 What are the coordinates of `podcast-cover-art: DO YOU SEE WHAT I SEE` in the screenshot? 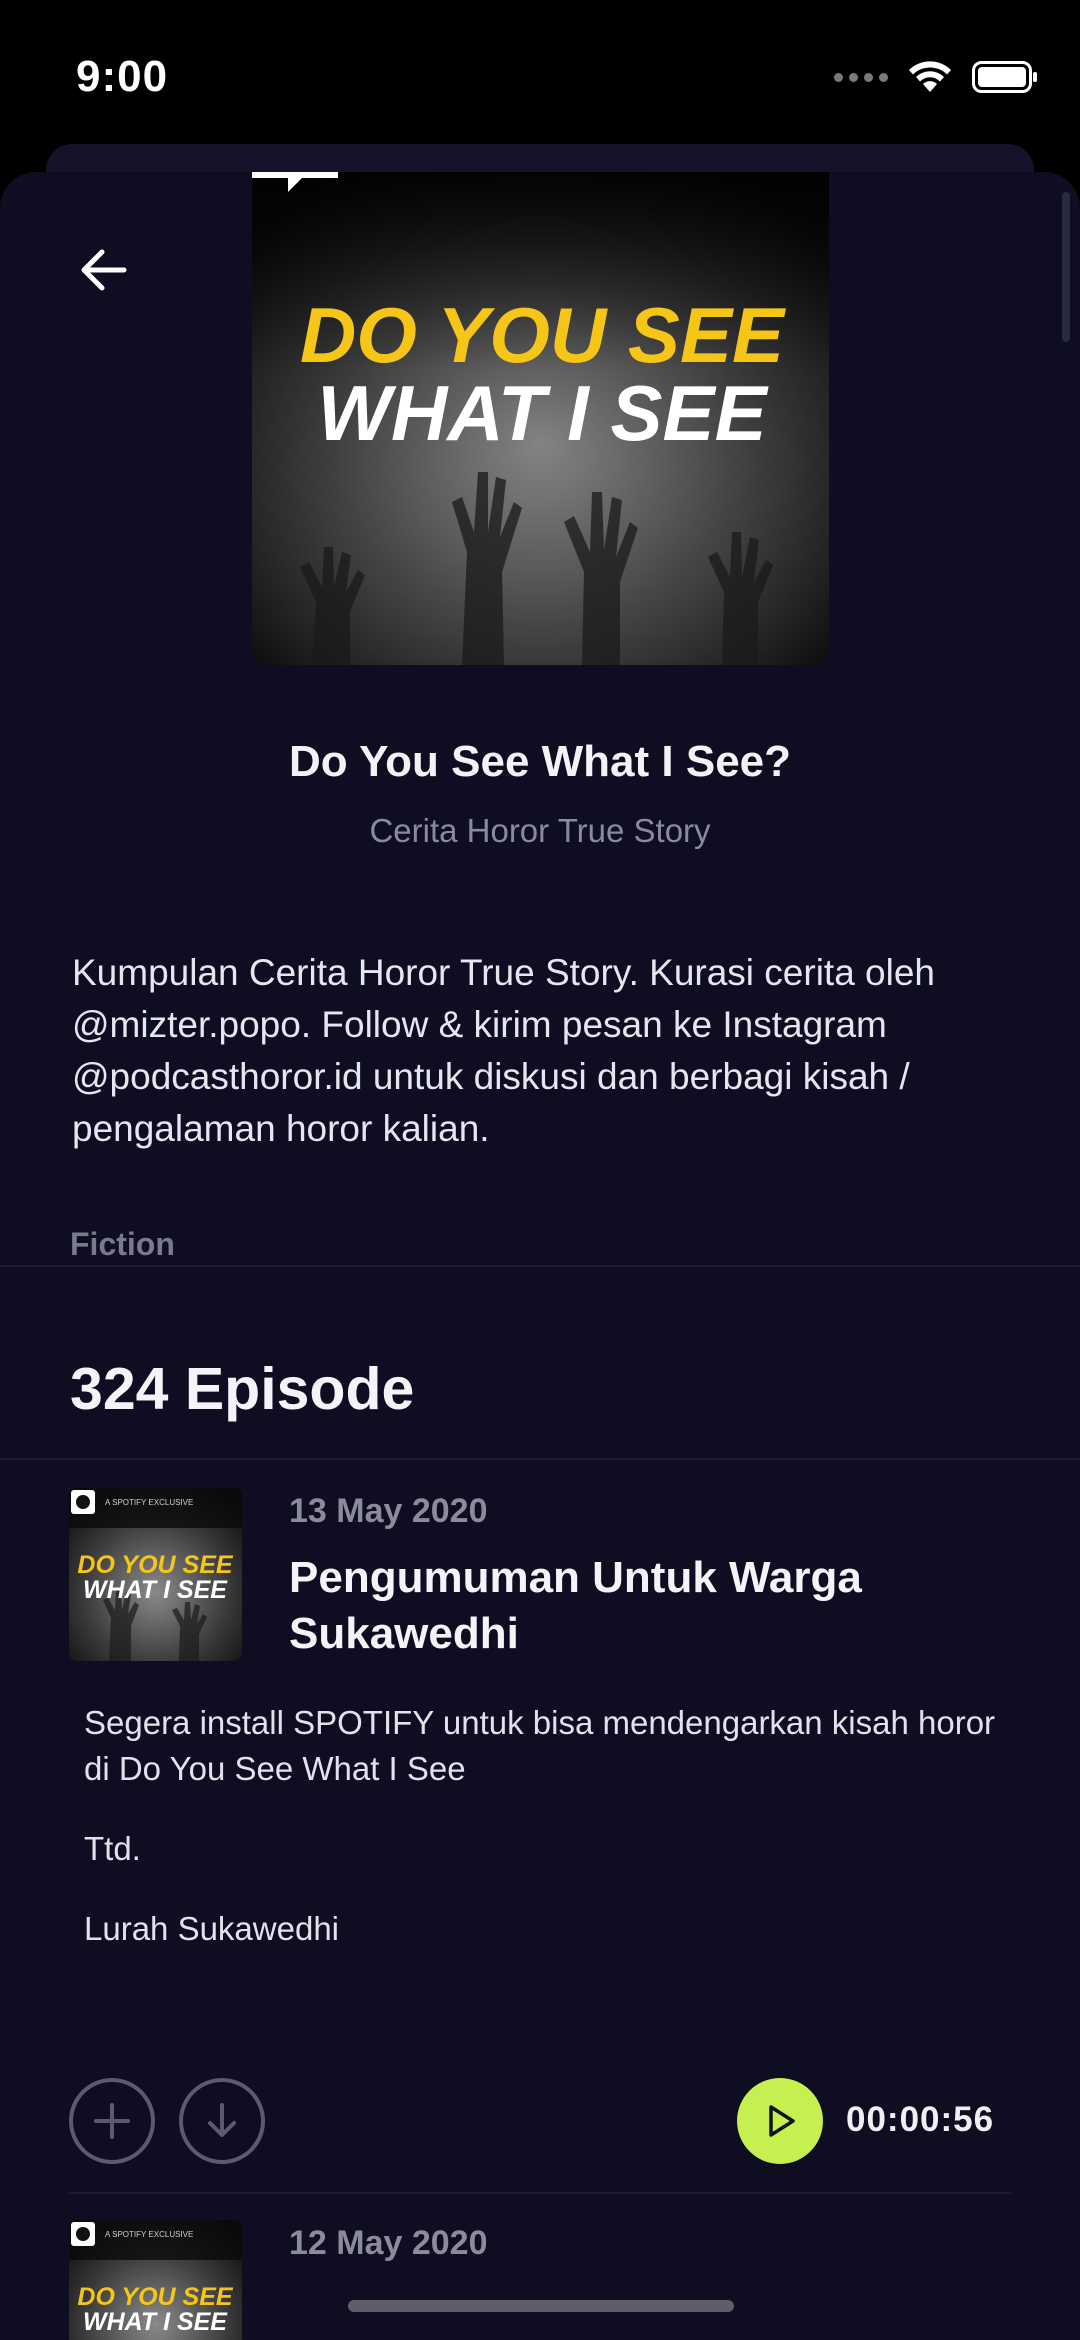 It's located at (540, 418).